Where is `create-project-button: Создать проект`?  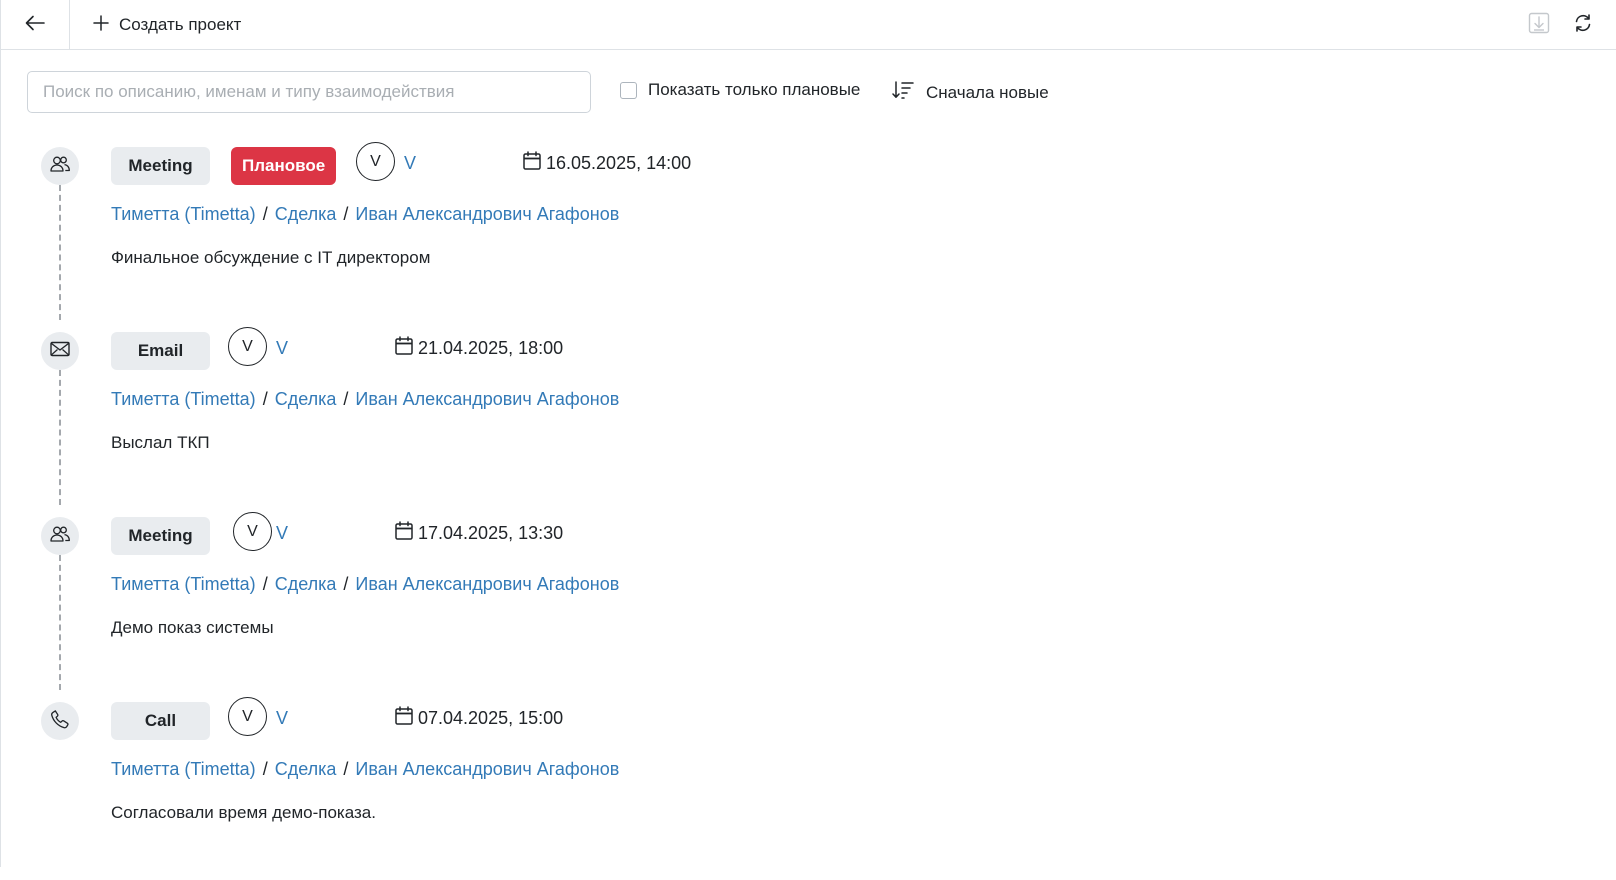
create-project-button: Создать проект is located at coordinates (167, 25).